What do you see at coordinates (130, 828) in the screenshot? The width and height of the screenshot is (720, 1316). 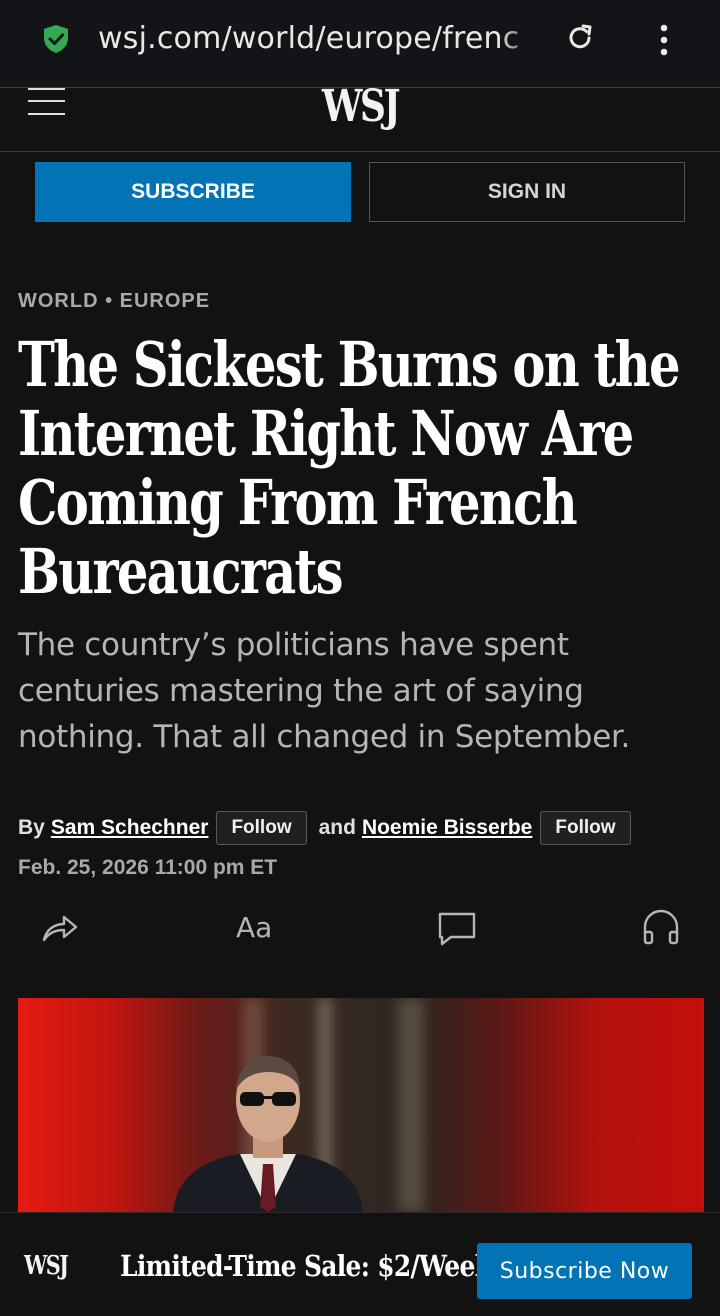 I see `author-link-sam-schechner: Sam Schechner` at bounding box center [130, 828].